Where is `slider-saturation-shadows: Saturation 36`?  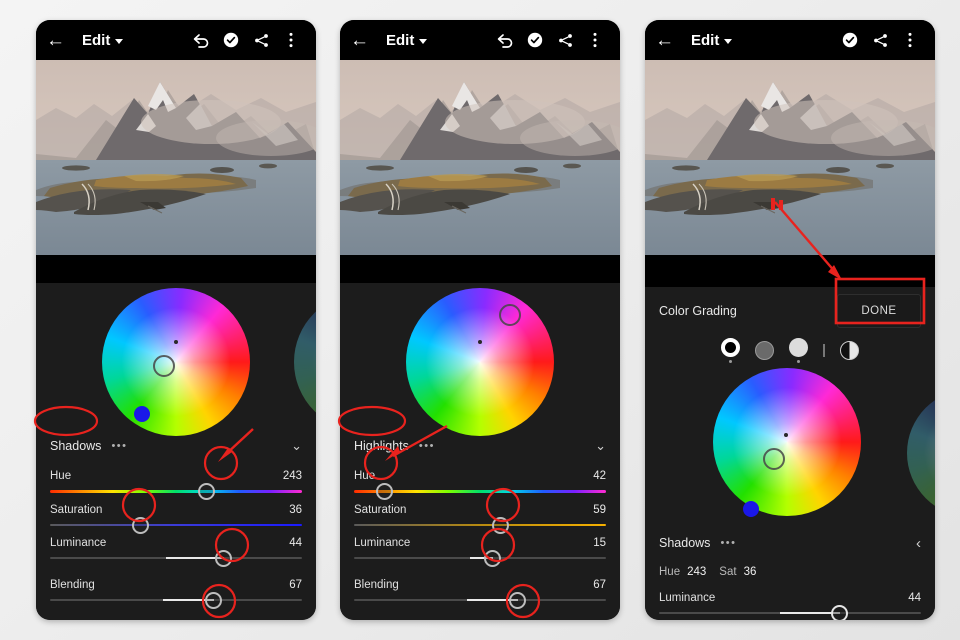
slider-saturation-shadows: Saturation 36 is located at coordinates (176, 519).